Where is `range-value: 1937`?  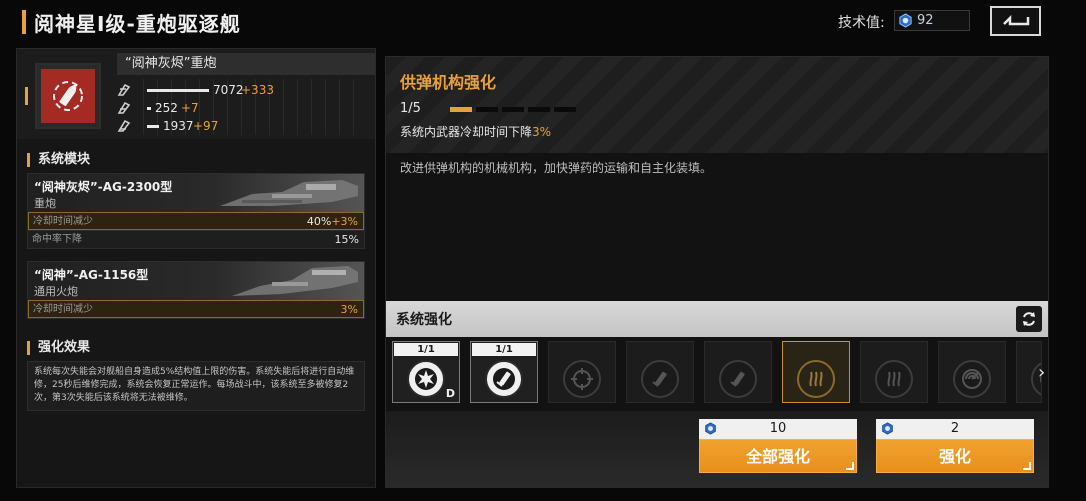 range-value: 1937 is located at coordinates (178, 126).